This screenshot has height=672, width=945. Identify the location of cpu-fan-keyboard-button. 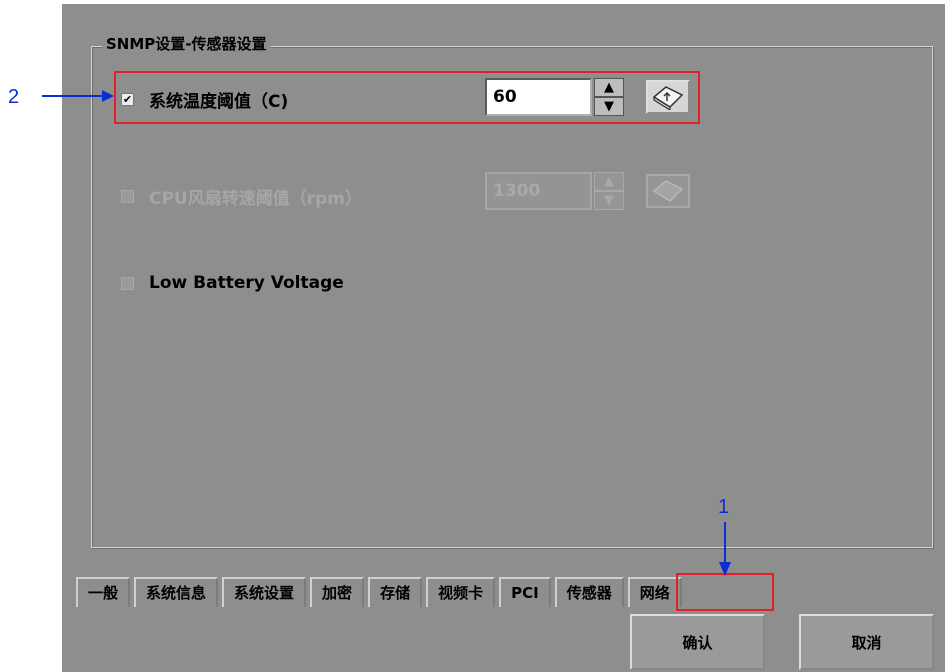
(668, 191).